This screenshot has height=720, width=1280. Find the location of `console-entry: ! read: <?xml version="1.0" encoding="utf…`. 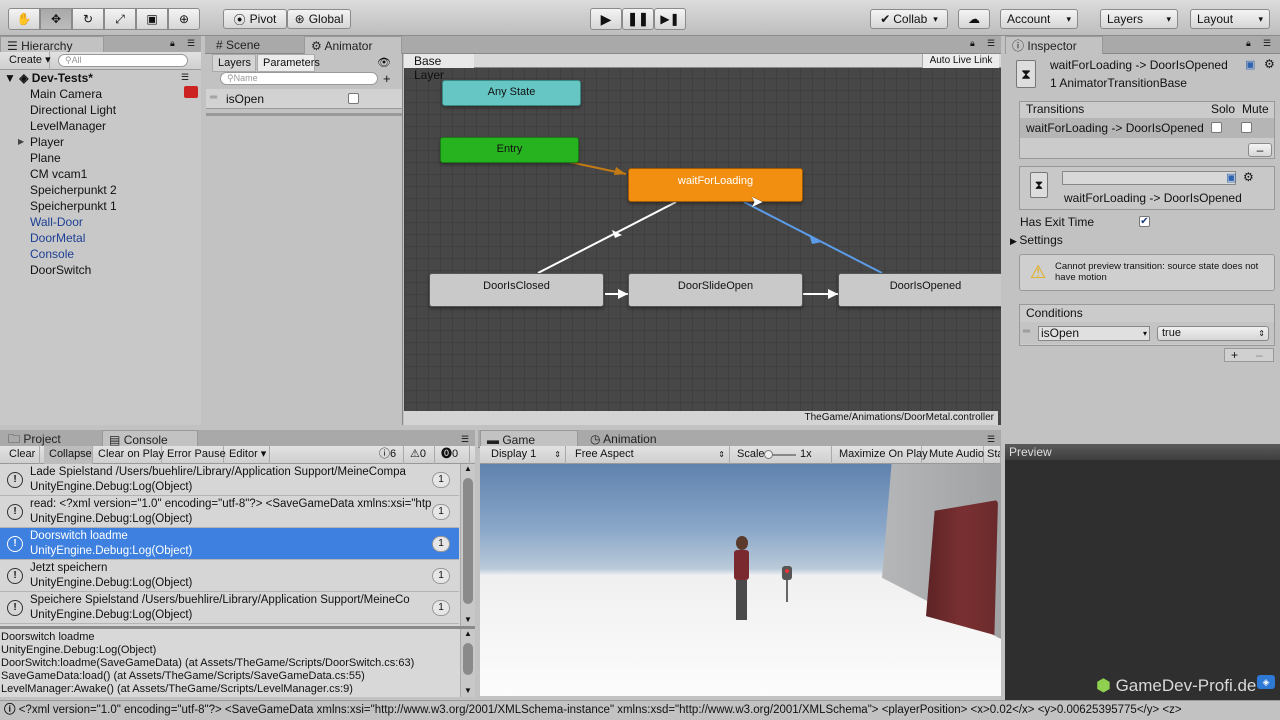

console-entry: ! read: <?xml version="1.0" encoding="utf… is located at coordinates (229, 512).